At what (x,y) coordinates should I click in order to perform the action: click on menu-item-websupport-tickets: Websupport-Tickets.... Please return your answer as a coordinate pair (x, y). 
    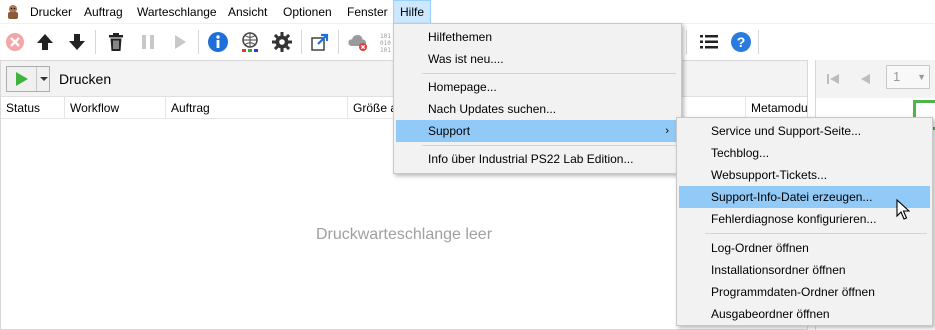
    Looking at the image, I should click on (804, 175).